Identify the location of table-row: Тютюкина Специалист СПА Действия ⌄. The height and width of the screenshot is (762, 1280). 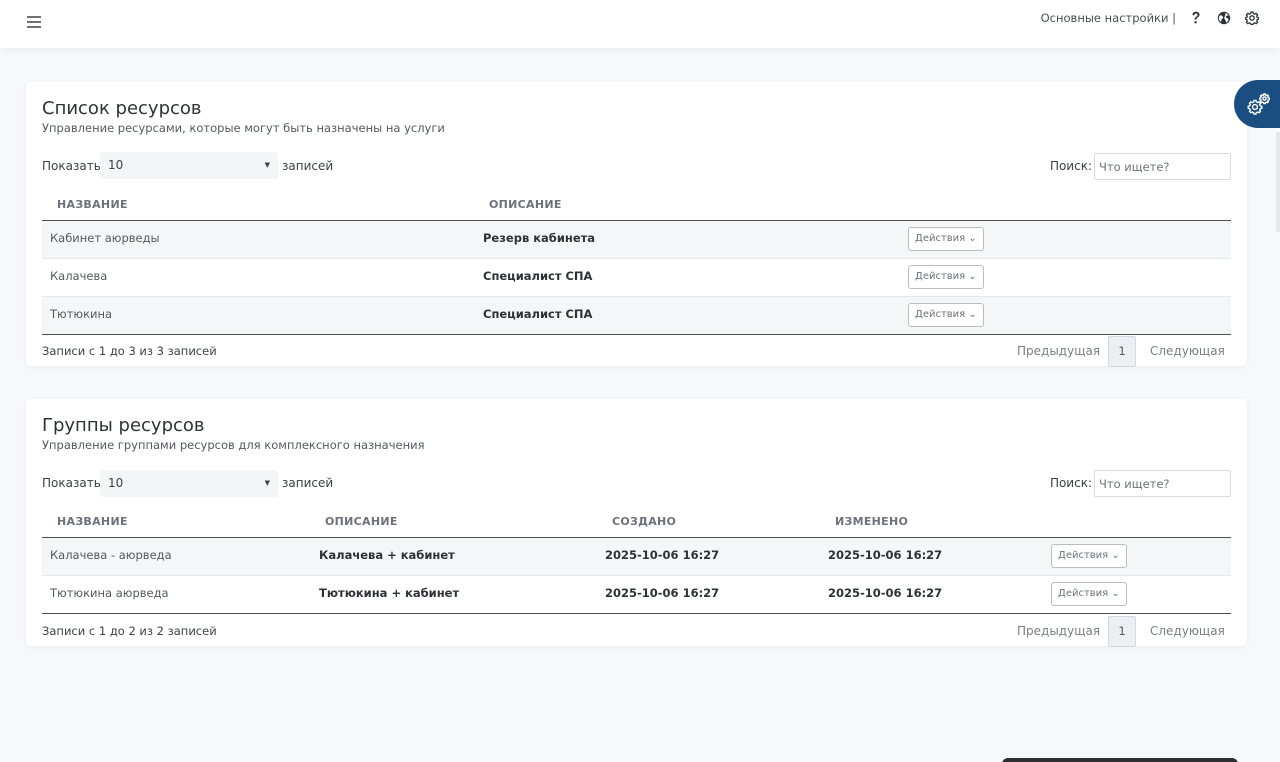
(636, 316).